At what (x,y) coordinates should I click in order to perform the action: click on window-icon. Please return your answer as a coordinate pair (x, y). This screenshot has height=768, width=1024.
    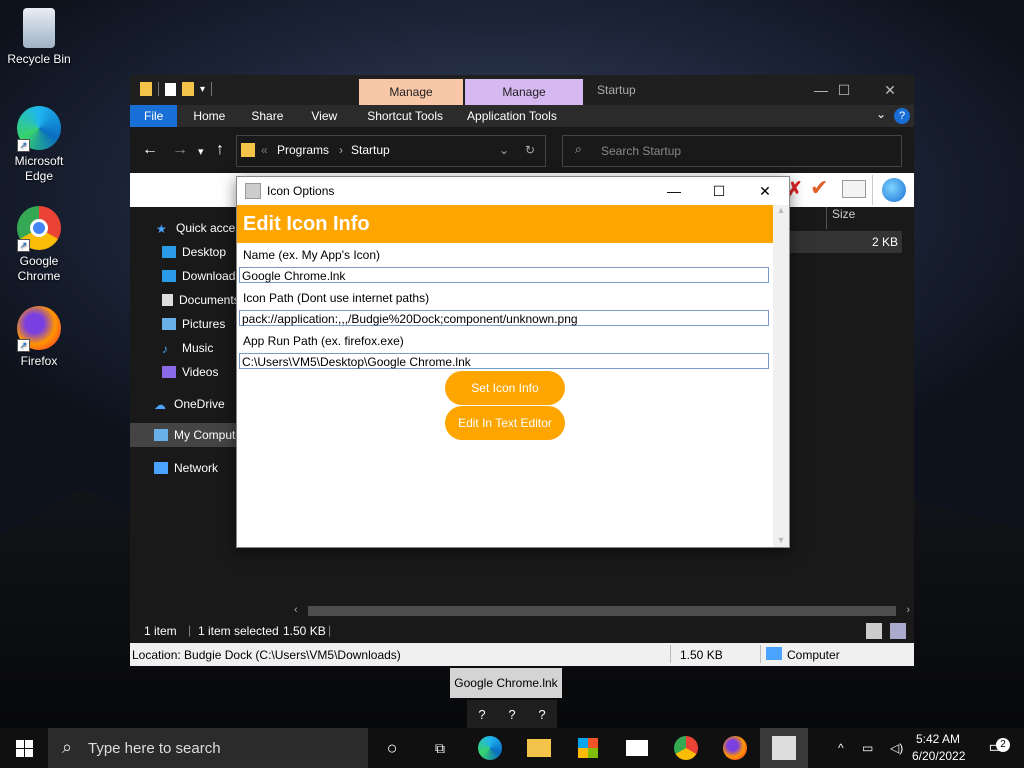
    Looking at the image, I should click on (854, 189).